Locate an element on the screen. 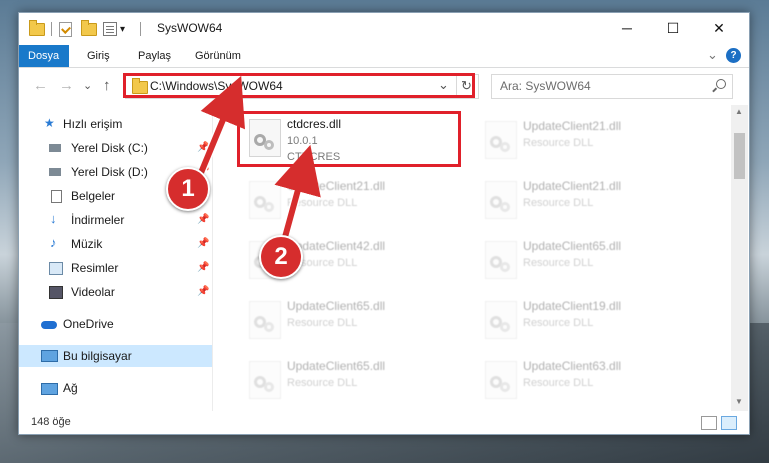 This screenshot has height=463, width=769. annotation-arrows is located at coordinates (257, 162).